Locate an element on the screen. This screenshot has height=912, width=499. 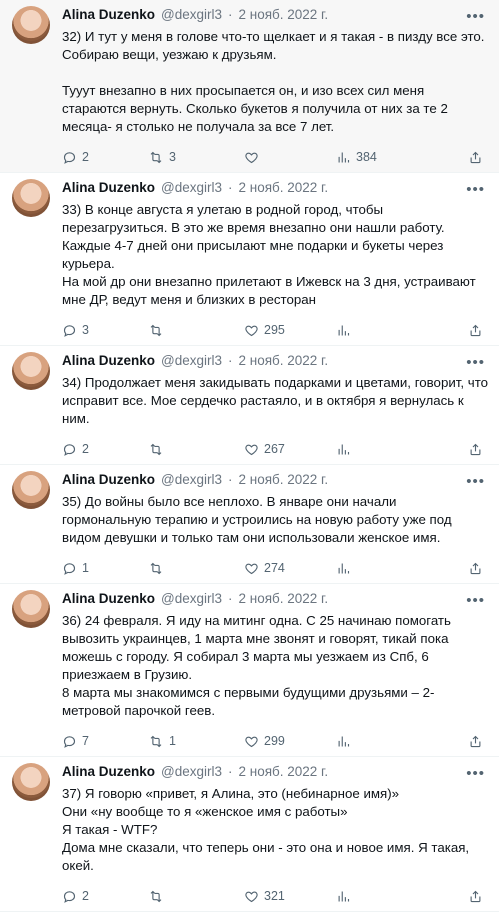
tweet-paragraph is located at coordinates (275, 73).